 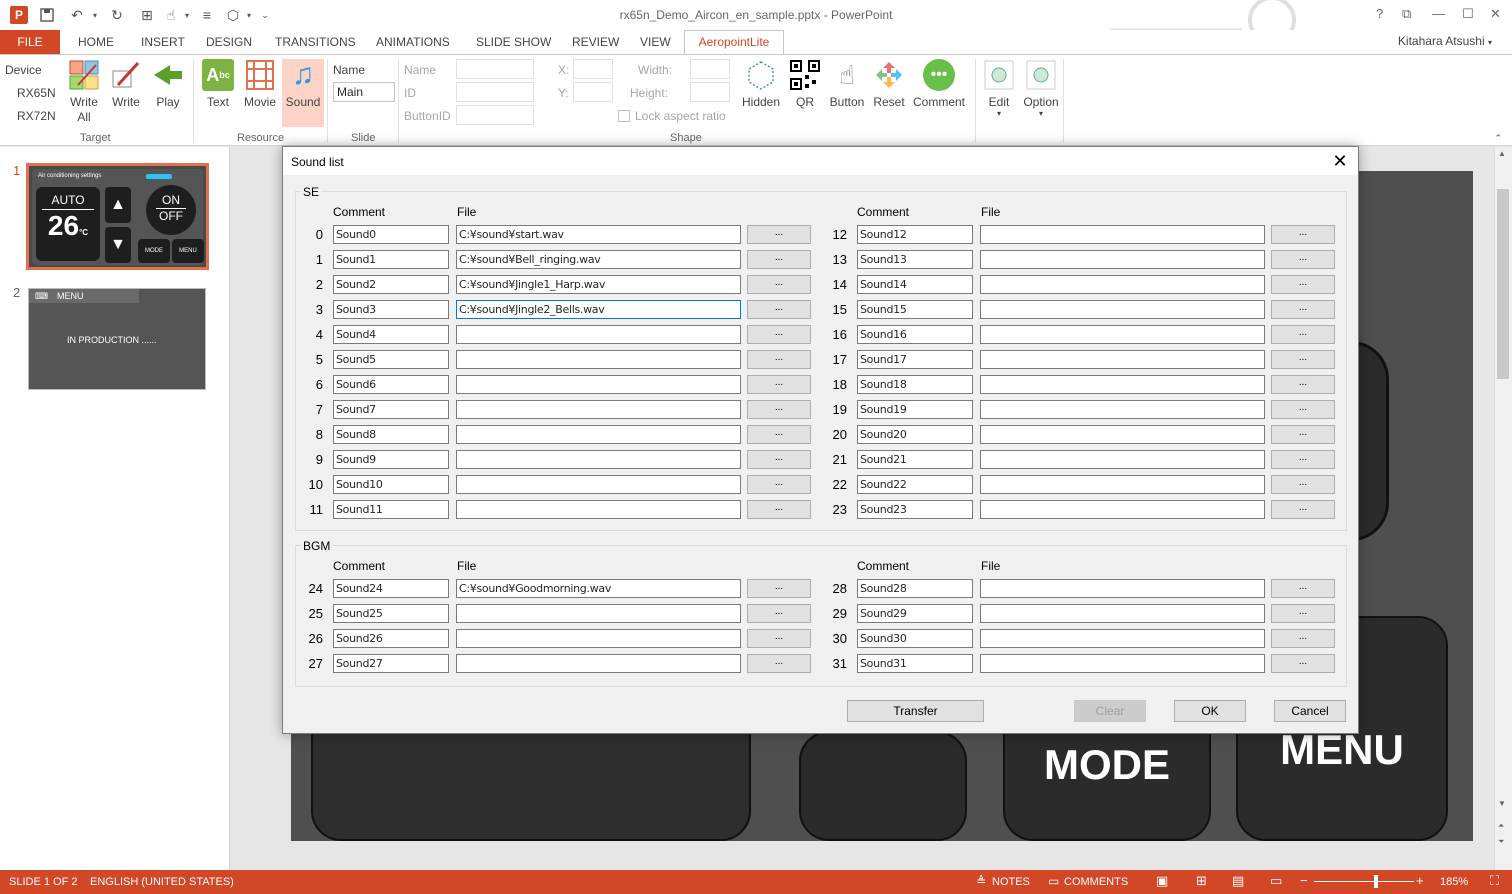 I want to click on sound-comment-input: Sound4, so click(x=391, y=334).